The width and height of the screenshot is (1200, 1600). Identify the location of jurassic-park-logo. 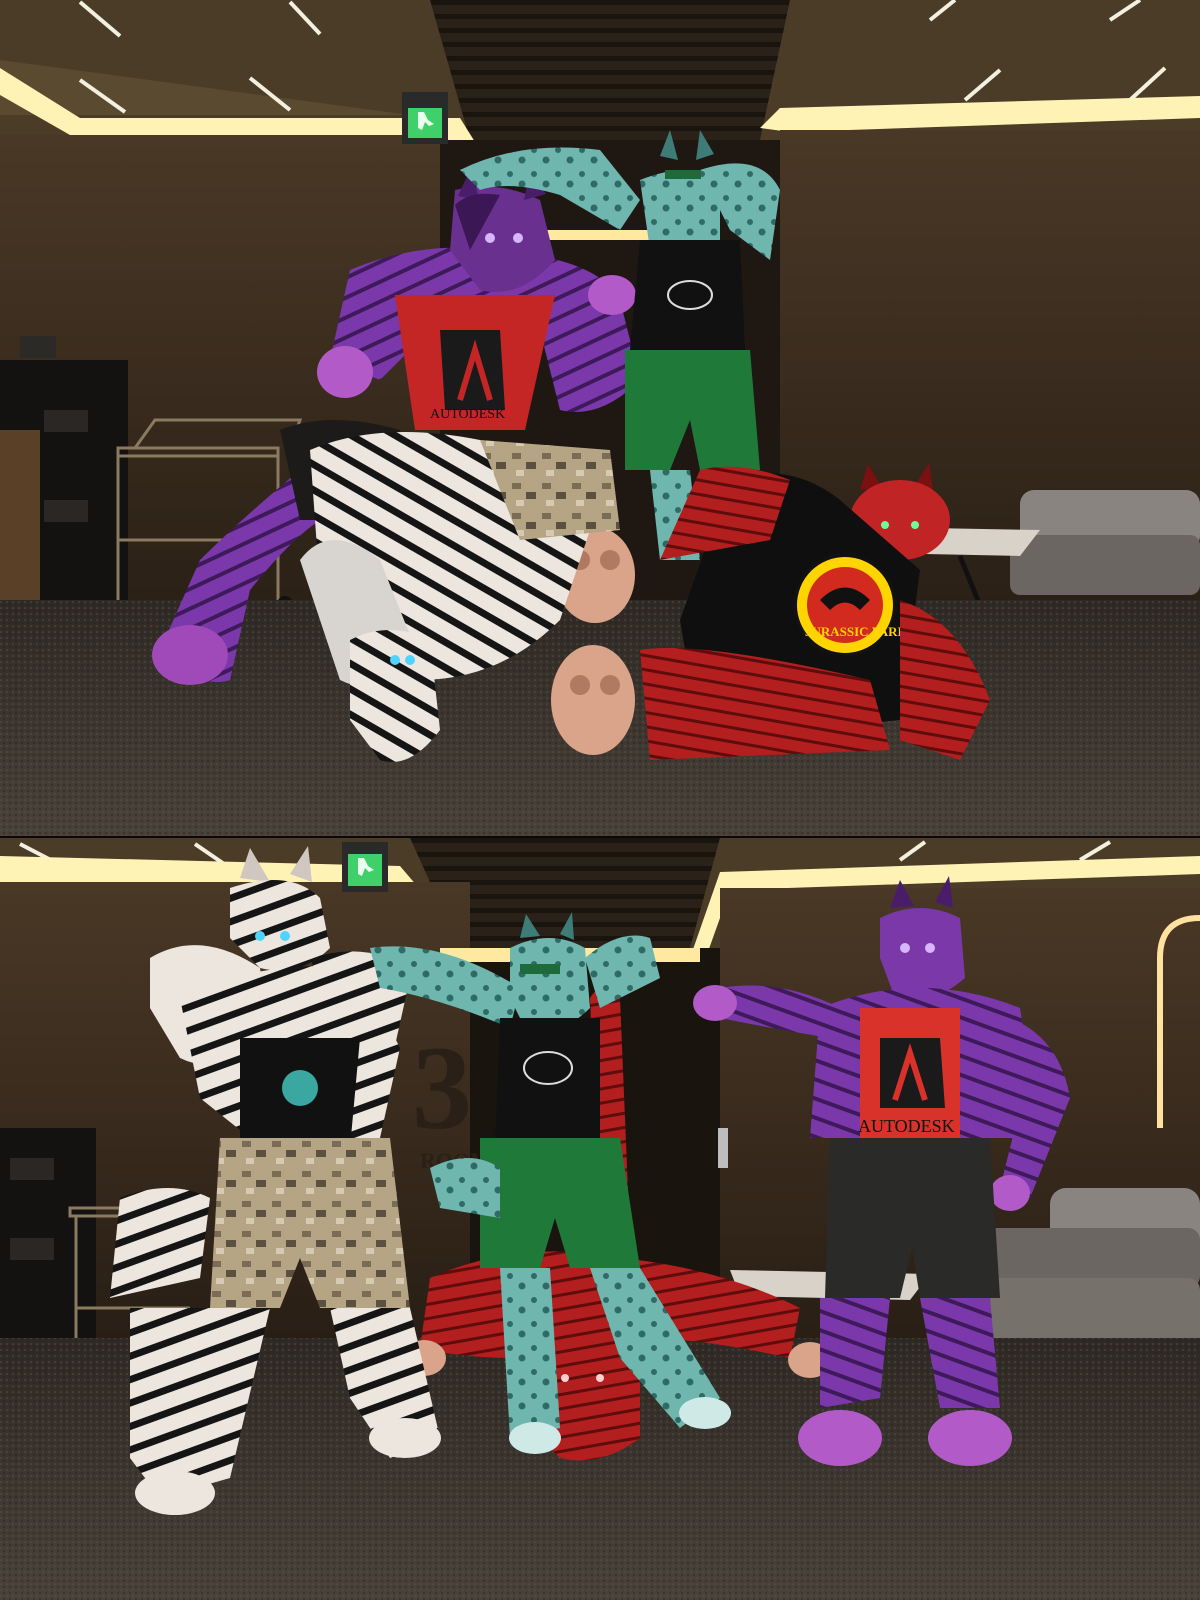
(845, 605).